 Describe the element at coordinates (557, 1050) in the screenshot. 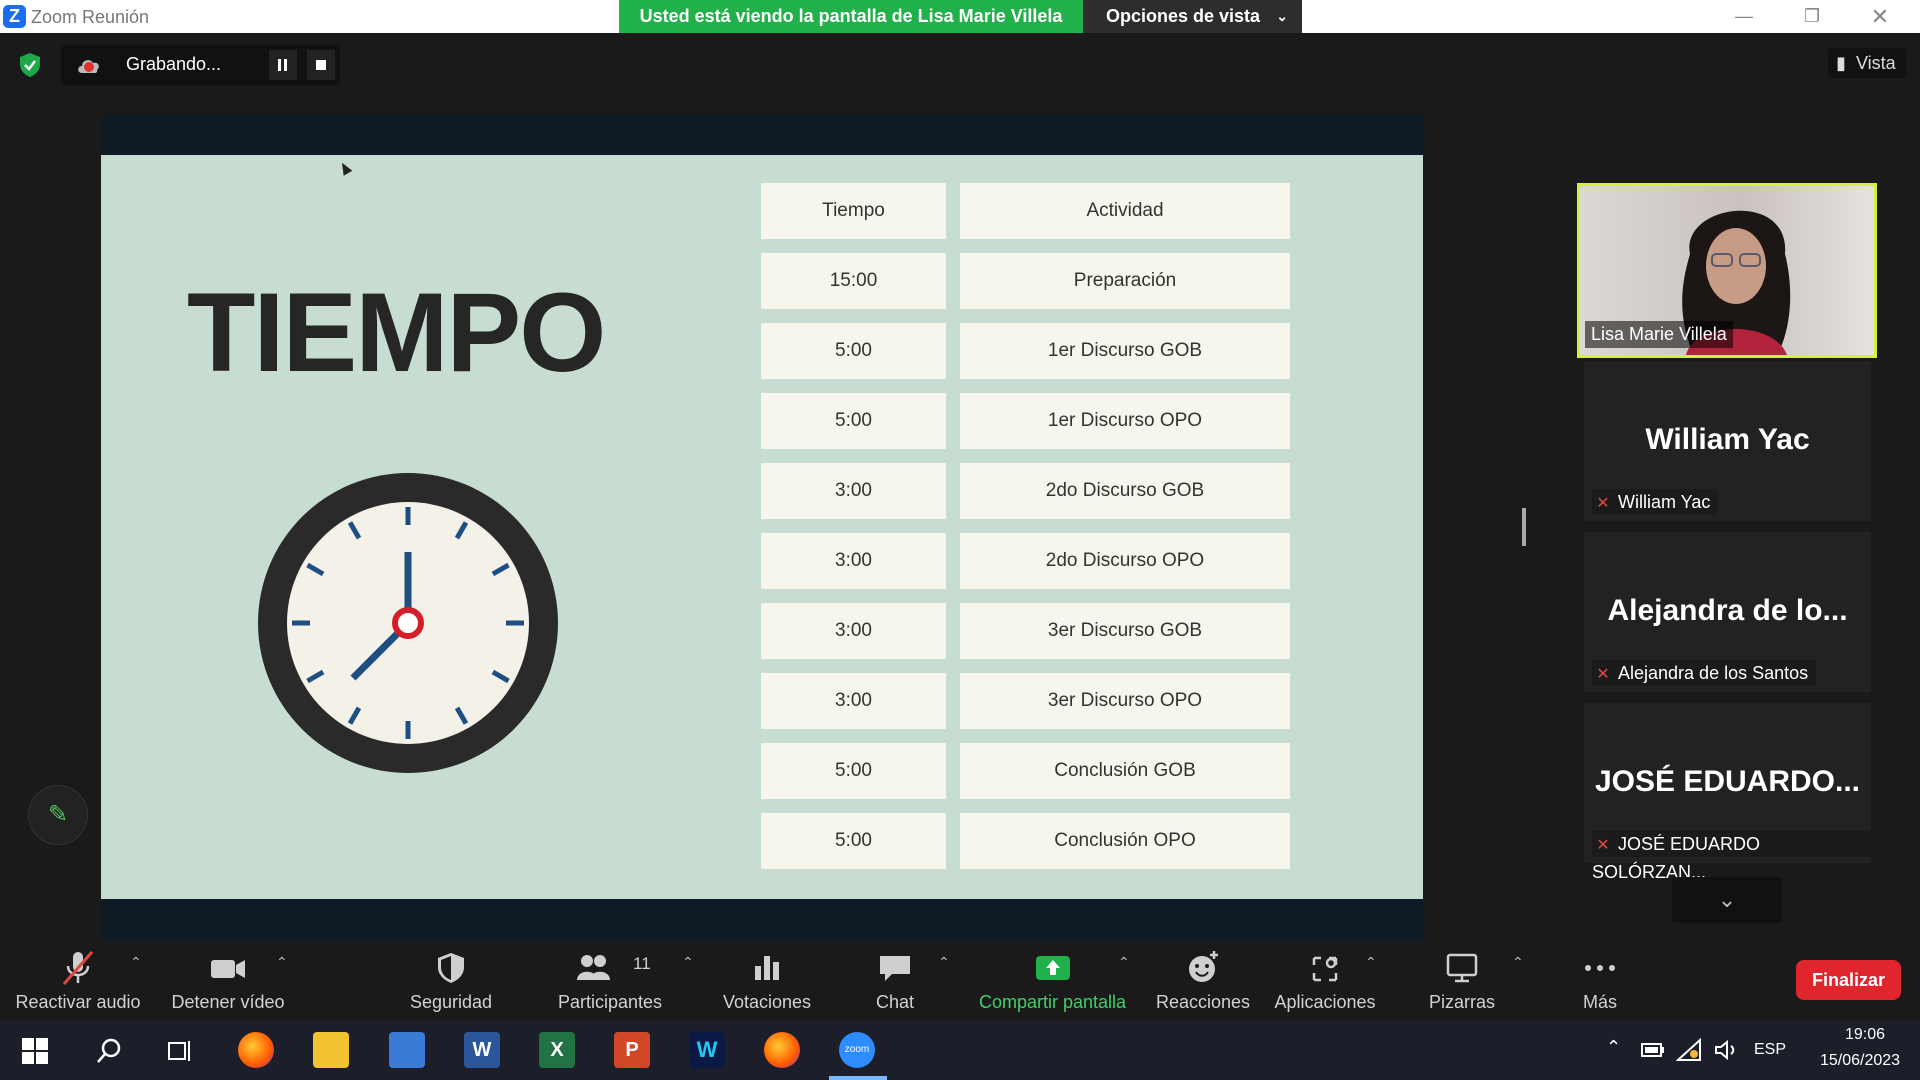

I see `excel-icon: X` at that location.